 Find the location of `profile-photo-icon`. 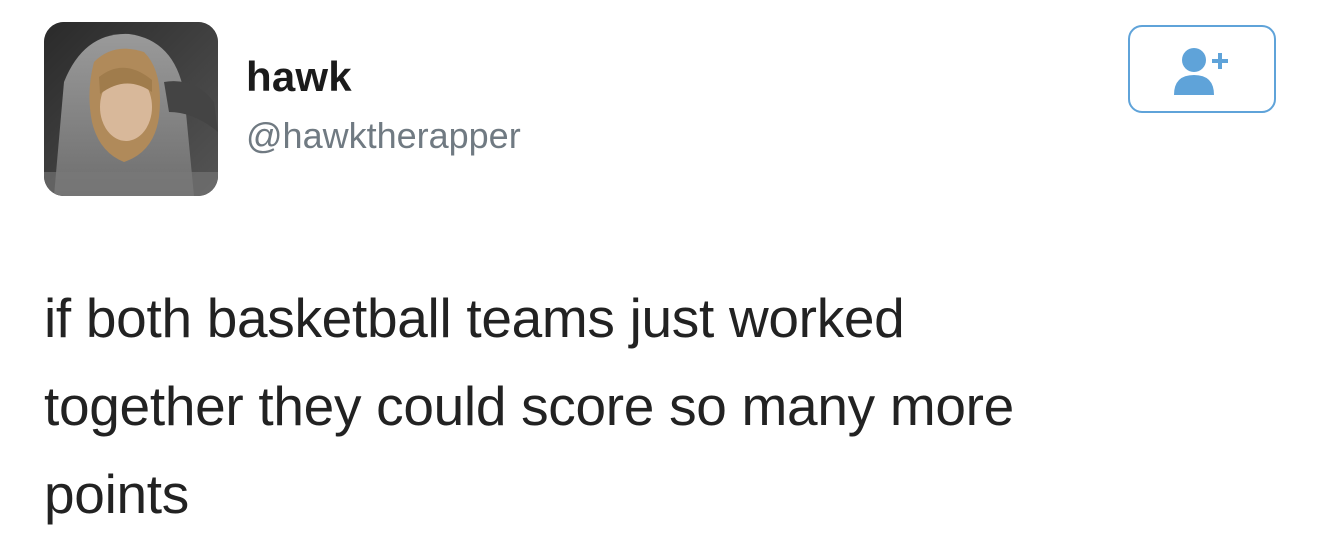

profile-photo-icon is located at coordinates (131, 109).